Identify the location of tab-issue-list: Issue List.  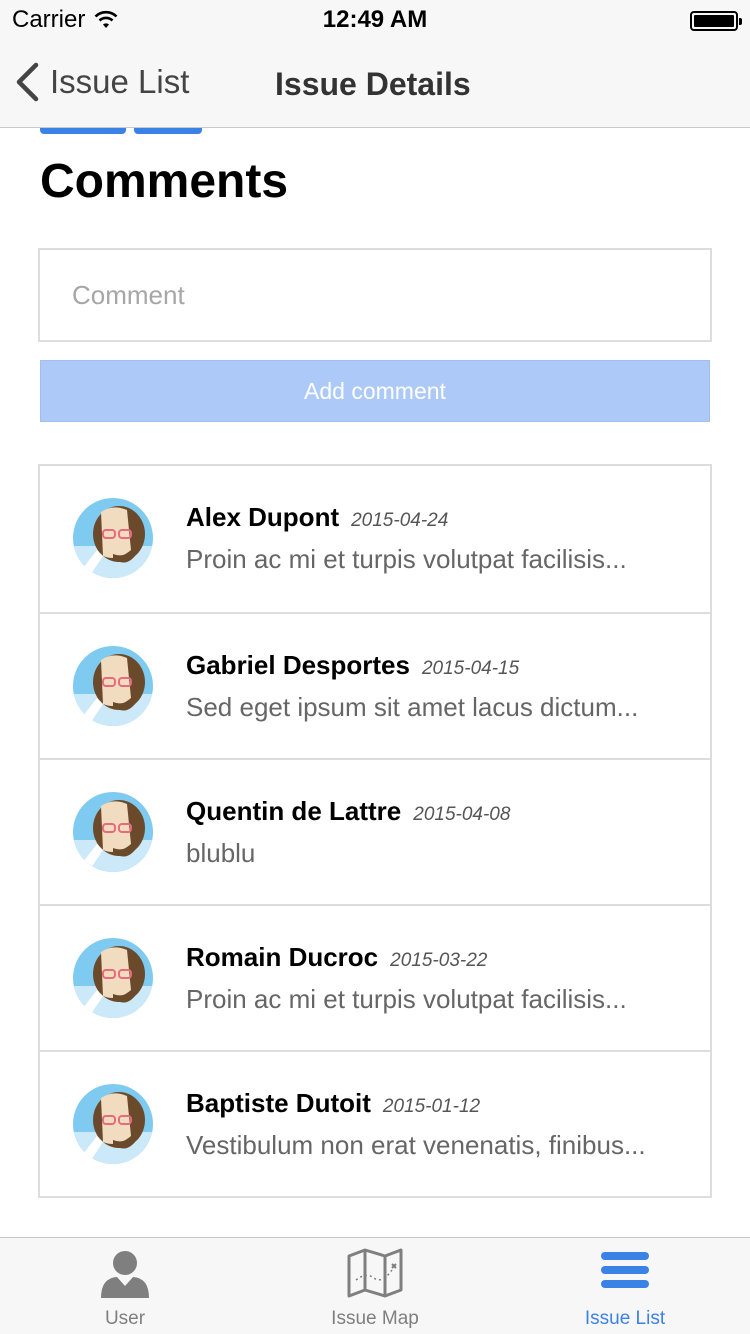
(625, 1286).